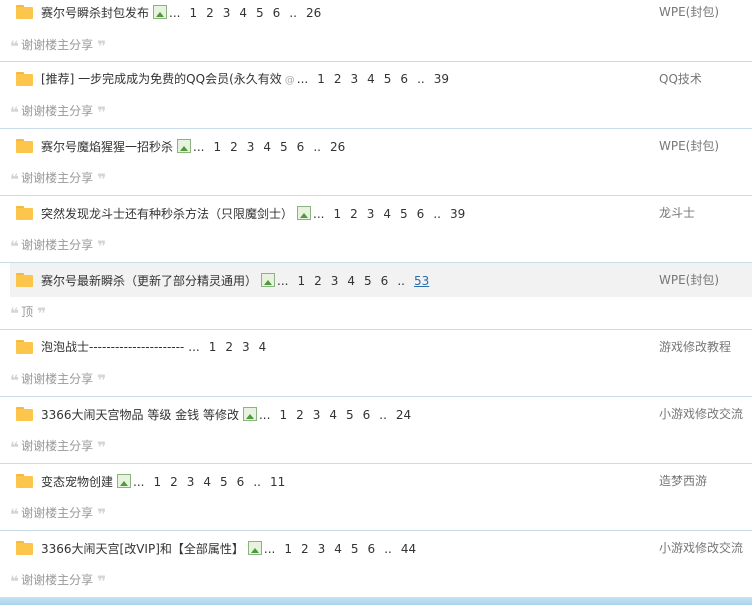  Describe the element at coordinates (77, 482) in the screenshot. I see `thread-title-link: 变态宠物创建` at that location.